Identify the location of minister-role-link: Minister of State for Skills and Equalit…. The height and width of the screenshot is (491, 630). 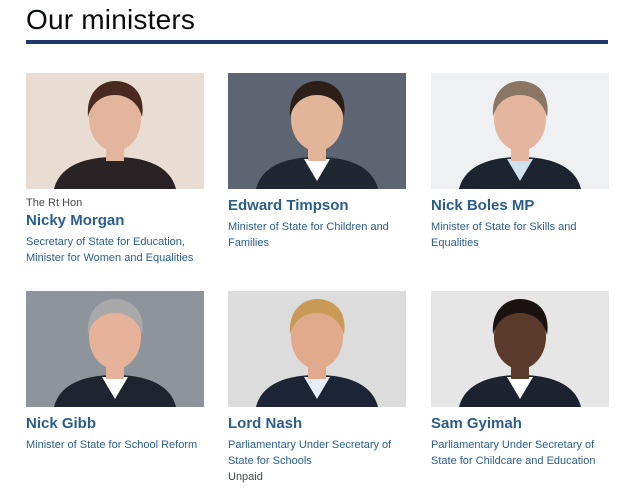
(521, 235).